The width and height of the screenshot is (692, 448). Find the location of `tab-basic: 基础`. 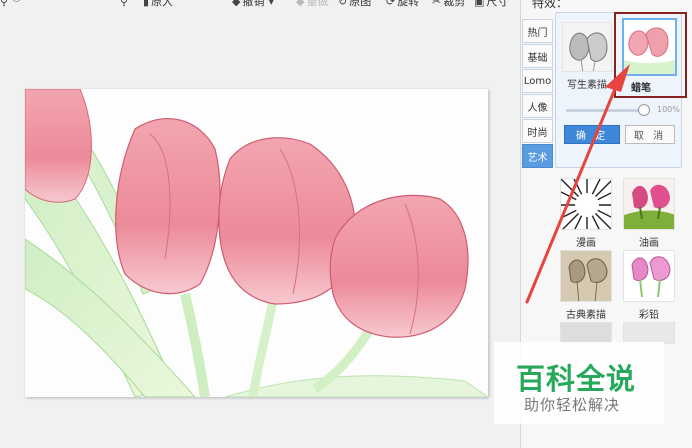

tab-basic: 基础 is located at coordinates (537, 56).